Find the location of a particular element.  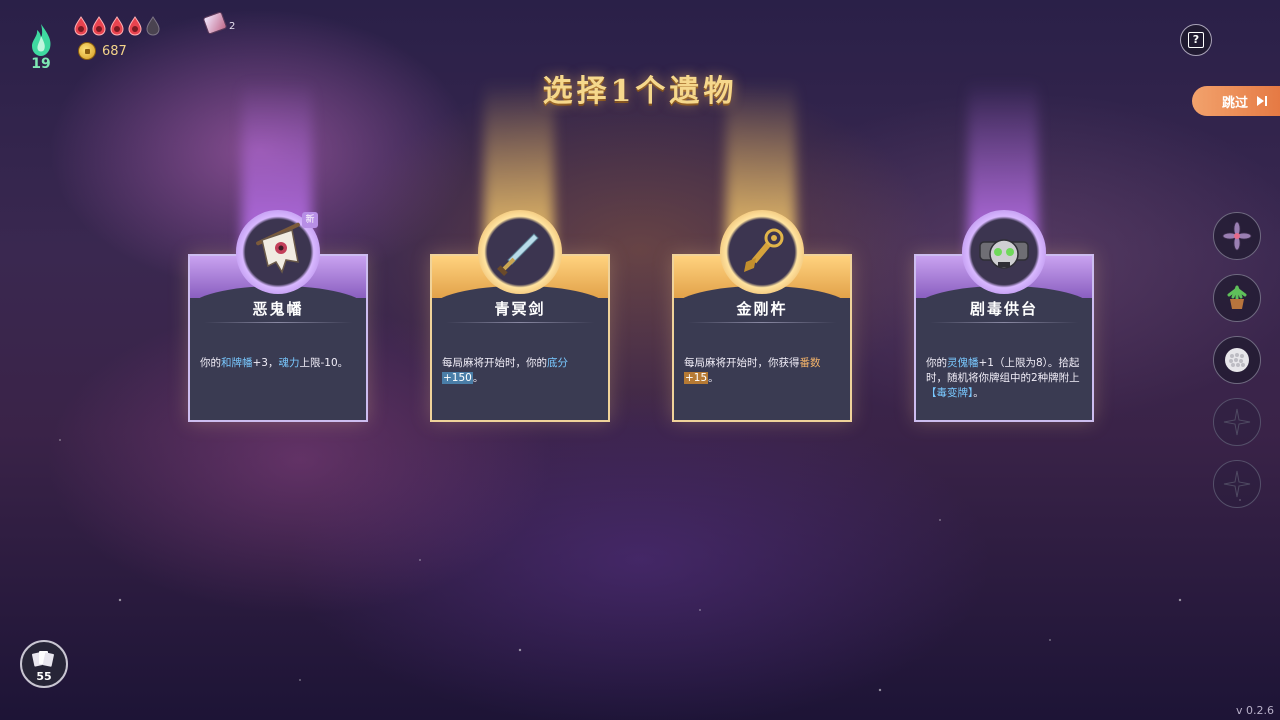

description-segment: 每局麻将开始时，你获得 is located at coordinates (742, 363).